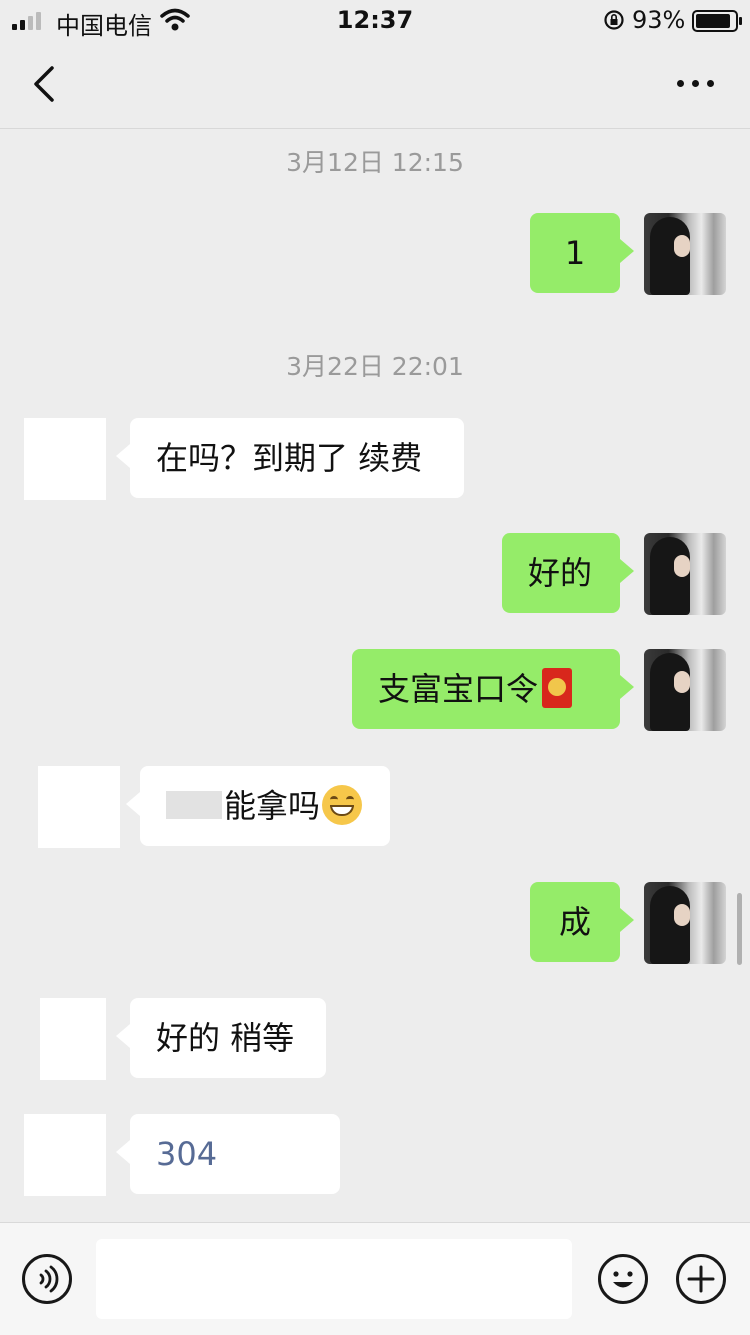  Describe the element at coordinates (194, 805) in the screenshot. I see `redacted-block` at that location.